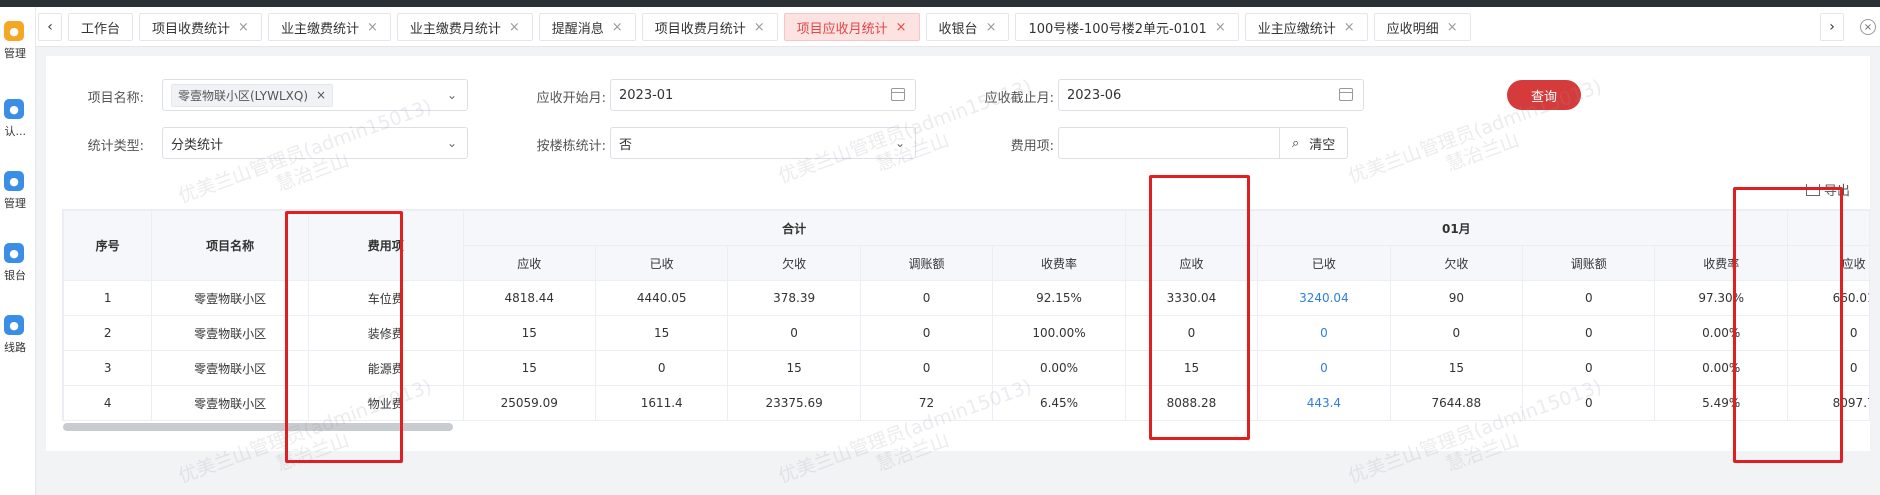  I want to click on tab-item: 业主缴费月统计 ×, so click(464, 27).